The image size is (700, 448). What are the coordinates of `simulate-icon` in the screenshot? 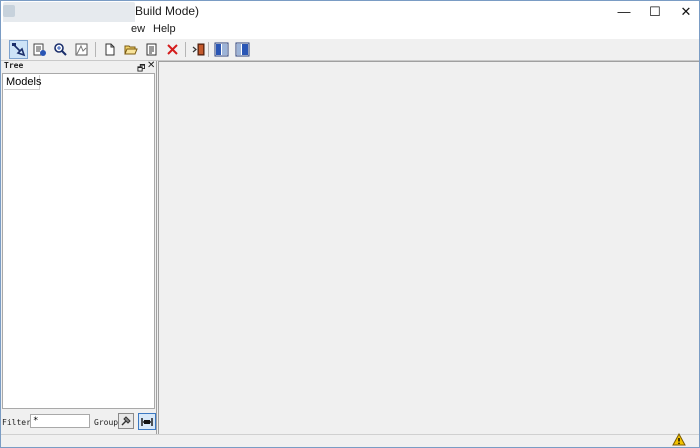 It's located at (39, 49).